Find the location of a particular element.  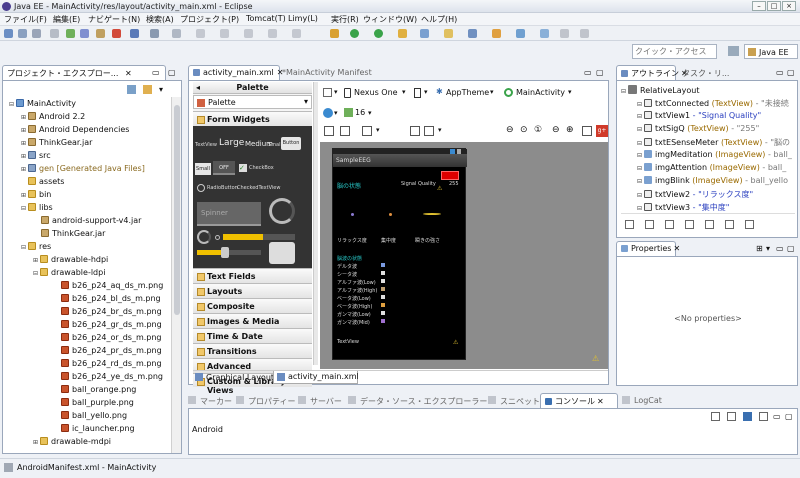

zoom-out-icon: ⊖ is located at coordinates (556, 130).